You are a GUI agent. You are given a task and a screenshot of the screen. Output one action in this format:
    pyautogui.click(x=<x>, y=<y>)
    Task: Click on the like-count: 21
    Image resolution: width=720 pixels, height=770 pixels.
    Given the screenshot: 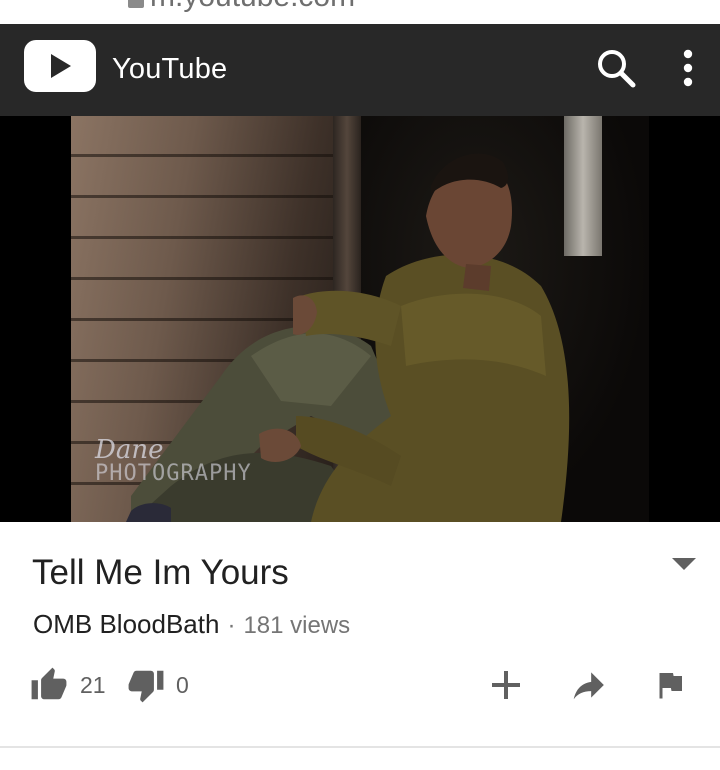 What is the action you would take?
    pyautogui.click(x=93, y=685)
    